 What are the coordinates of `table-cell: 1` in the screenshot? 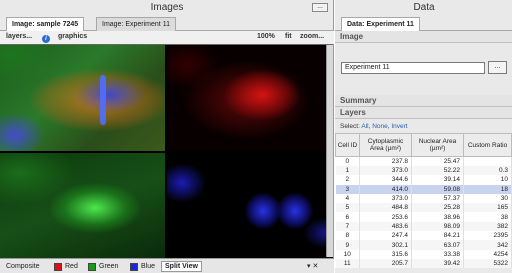 It's located at (347, 171).